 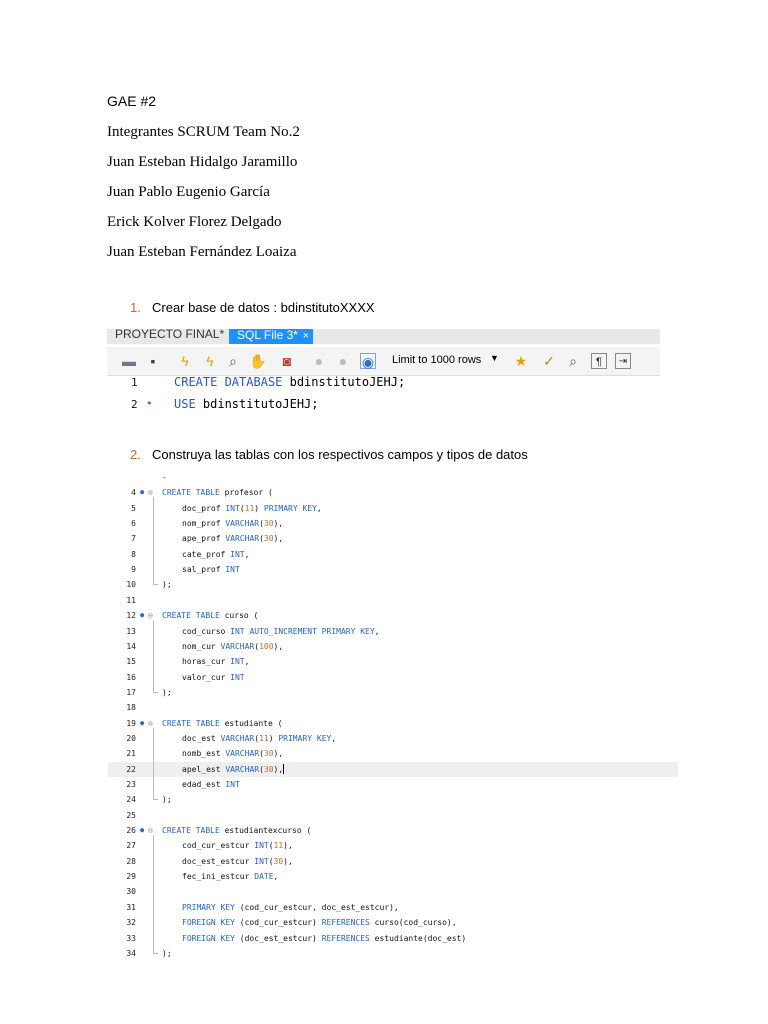 What do you see at coordinates (185, 361) in the screenshot?
I see `execute-icon: ϟ` at bounding box center [185, 361].